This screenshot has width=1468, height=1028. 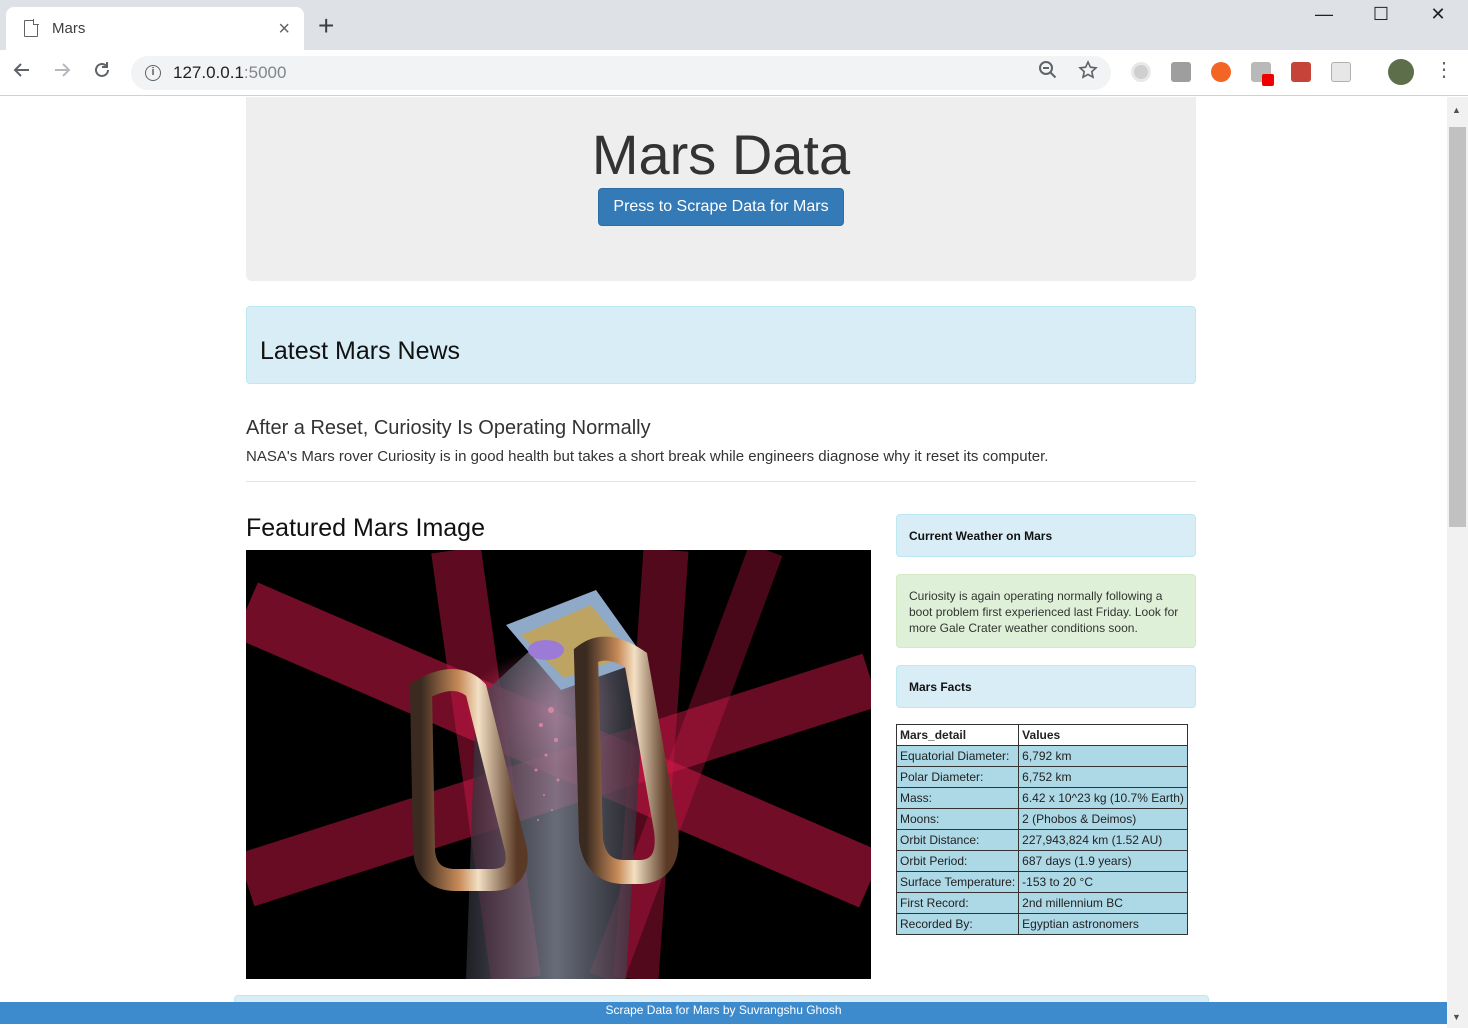 I want to click on scroll-down-icon: ▼, so click(x=1456, y=1017).